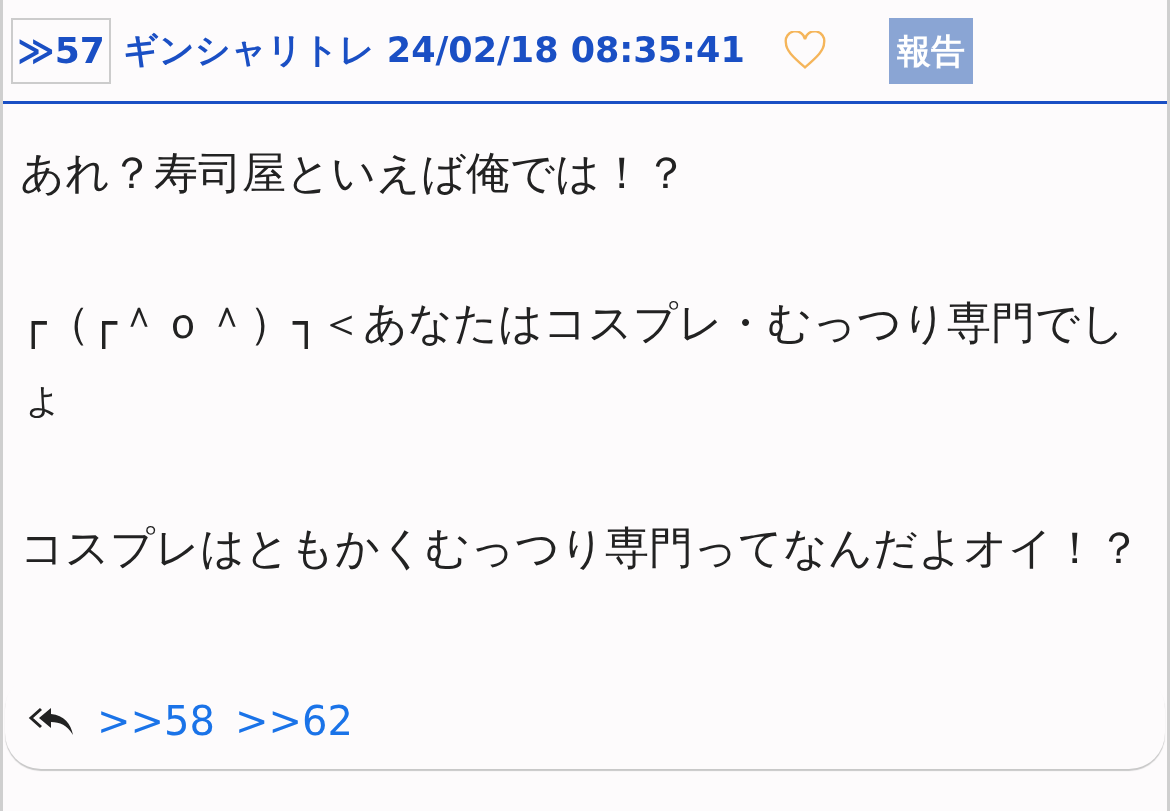 The width and height of the screenshot is (1170, 811). Describe the element at coordinates (61, 50) in the screenshot. I see `post-number: ≫57` at that location.